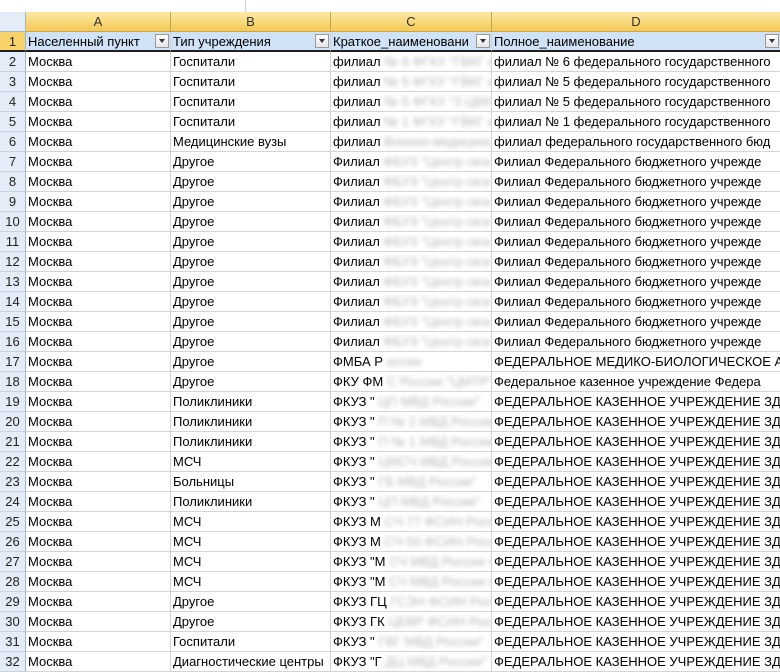 The image size is (780, 672). I want to click on row-header: 30, so click(13, 622).